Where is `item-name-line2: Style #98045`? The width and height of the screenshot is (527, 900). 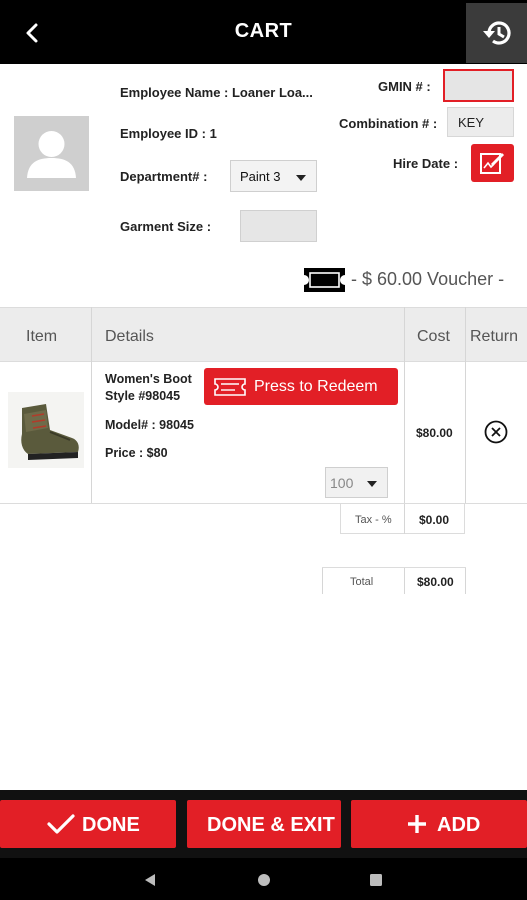
item-name-line2: Style #98045 is located at coordinates (143, 396).